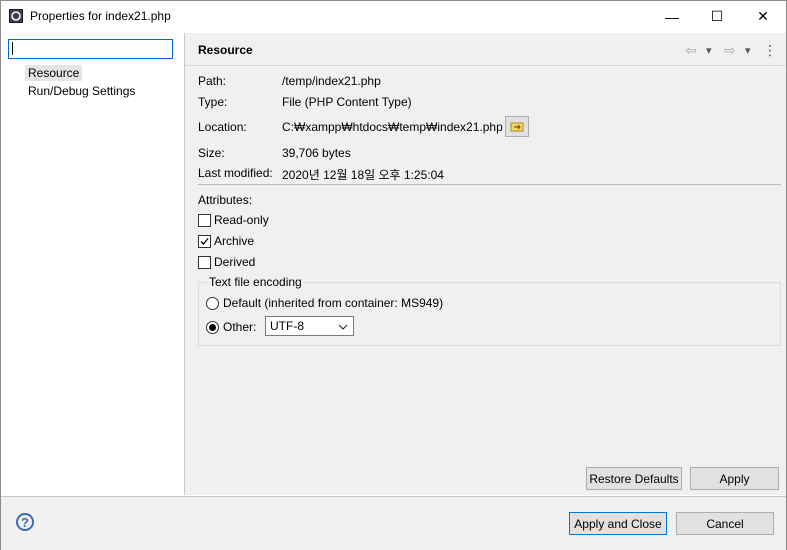 The height and width of the screenshot is (550, 787). What do you see at coordinates (393, 16) in the screenshot?
I see `title-bar: Properties for index21.php — ☐ ✕` at bounding box center [393, 16].